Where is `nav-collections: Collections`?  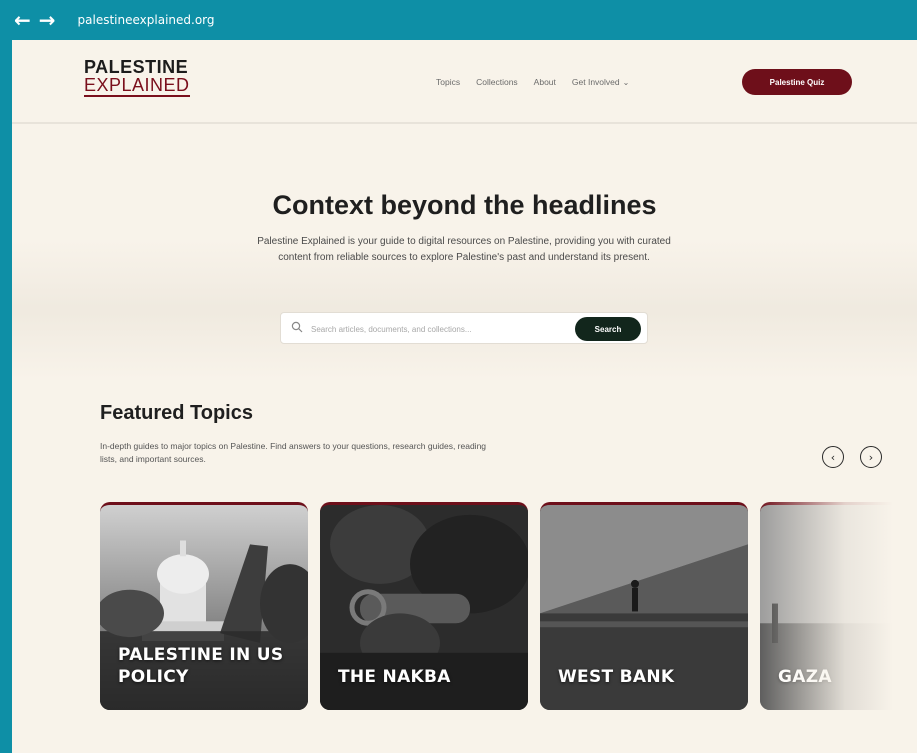 nav-collections: Collections is located at coordinates (497, 82).